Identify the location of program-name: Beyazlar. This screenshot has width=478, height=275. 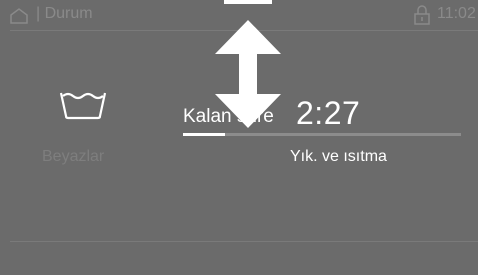
(73, 156).